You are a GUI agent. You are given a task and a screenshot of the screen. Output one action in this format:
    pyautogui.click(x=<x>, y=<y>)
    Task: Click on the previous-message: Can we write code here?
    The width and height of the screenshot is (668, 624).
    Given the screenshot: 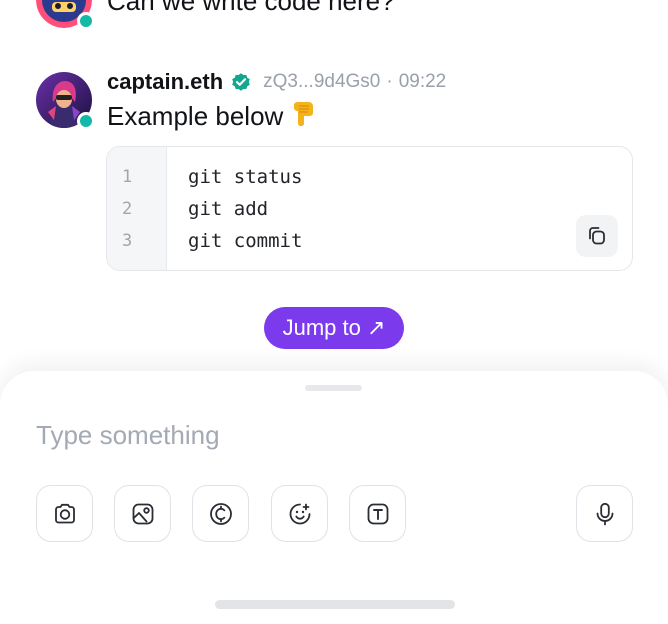 What is the action you would take?
    pyautogui.click(x=334, y=18)
    